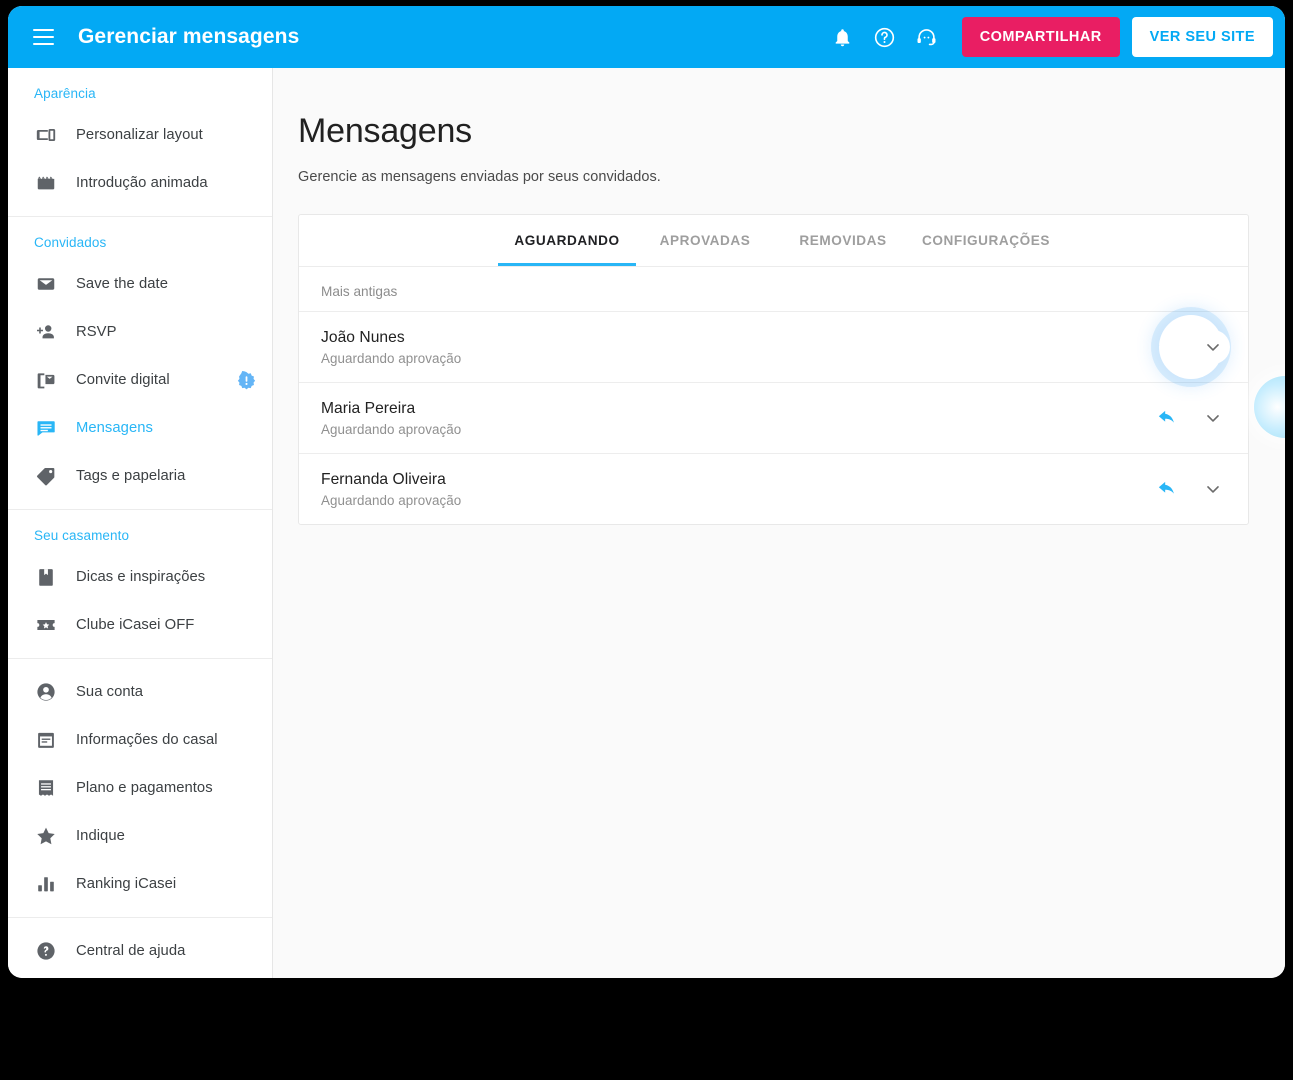 The width and height of the screenshot is (1293, 1080). Describe the element at coordinates (147, 740) in the screenshot. I see `sidebar-item-label: Informações do casal` at that location.